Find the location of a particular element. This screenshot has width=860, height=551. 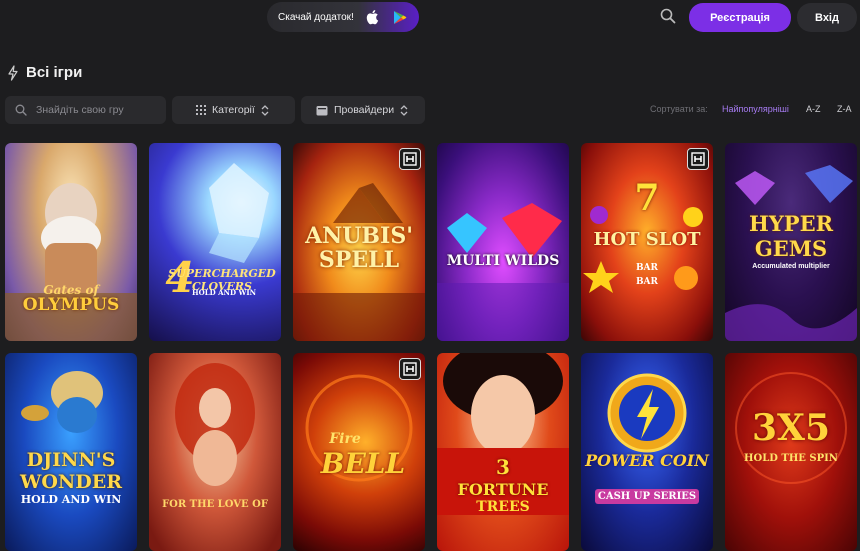

game-tile-supercharged-clovers: 4 SUPERCHARGED CLOVERS HOLD AND WIN is located at coordinates (215, 242).